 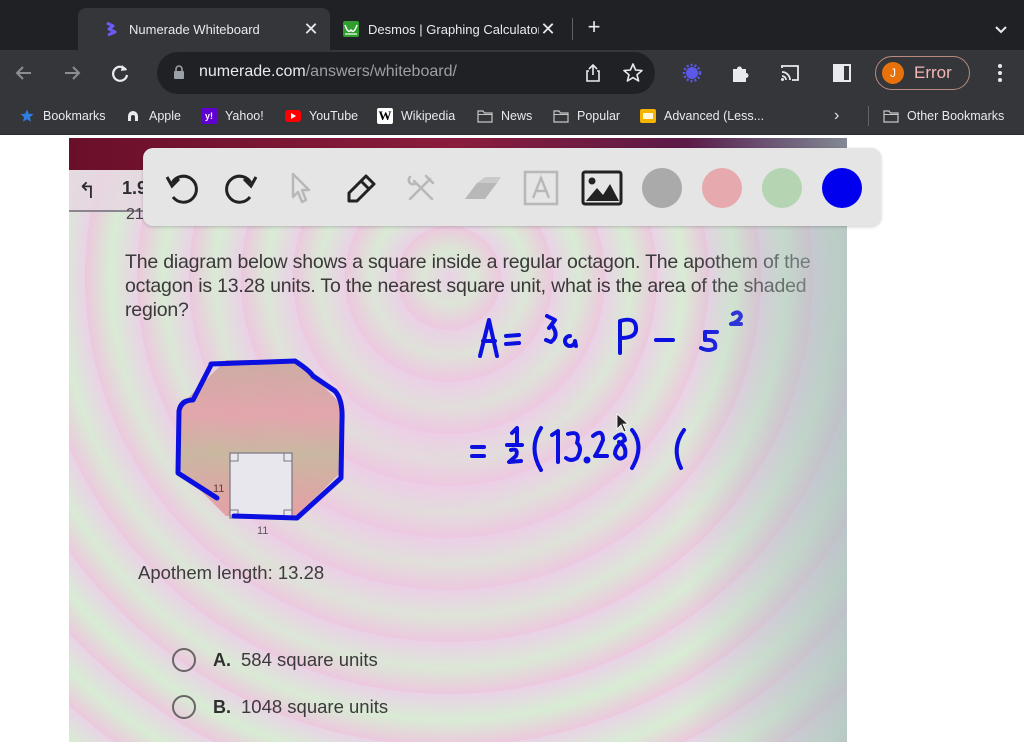 What do you see at coordinates (74, 116) in the screenshot?
I see `bookmark-label: Bookmarks` at bounding box center [74, 116].